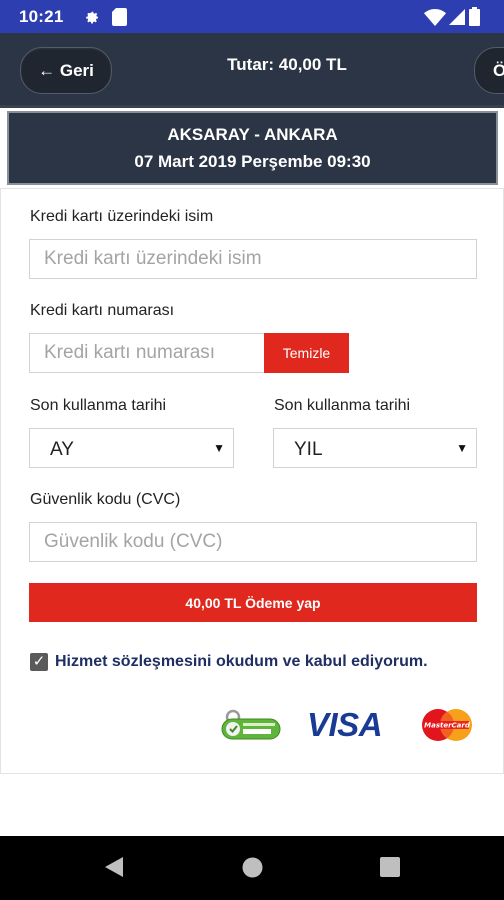  I want to click on card-number-label: Kredi kartı numarası, so click(102, 310).